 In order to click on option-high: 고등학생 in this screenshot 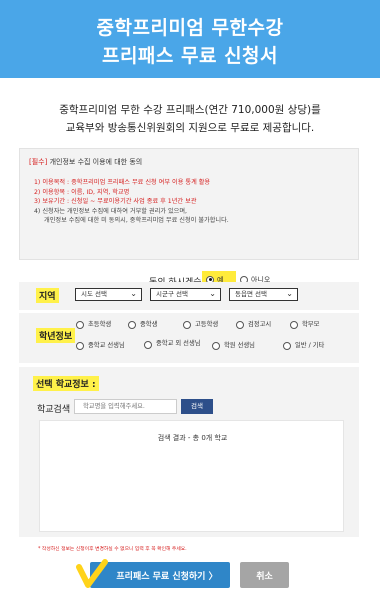, I will do `click(200, 324)`.